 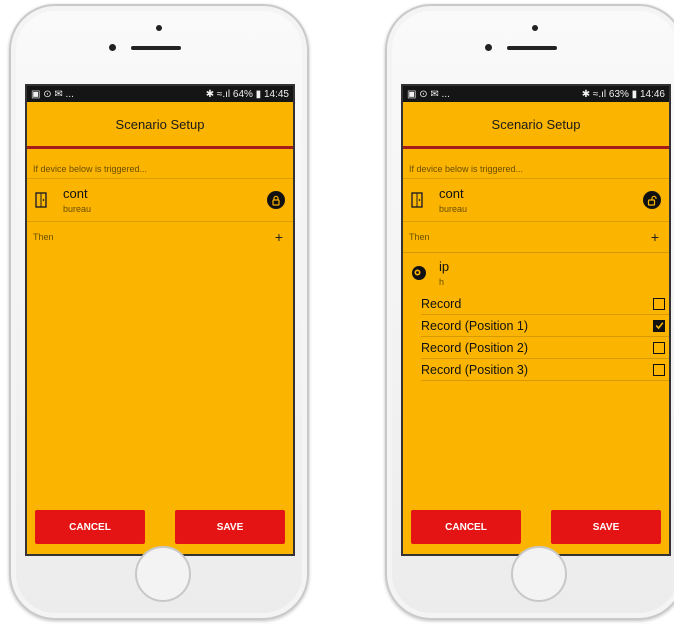 What do you see at coordinates (545, 370) in the screenshot?
I see `record-option-row: Record (Position 3)` at bounding box center [545, 370].